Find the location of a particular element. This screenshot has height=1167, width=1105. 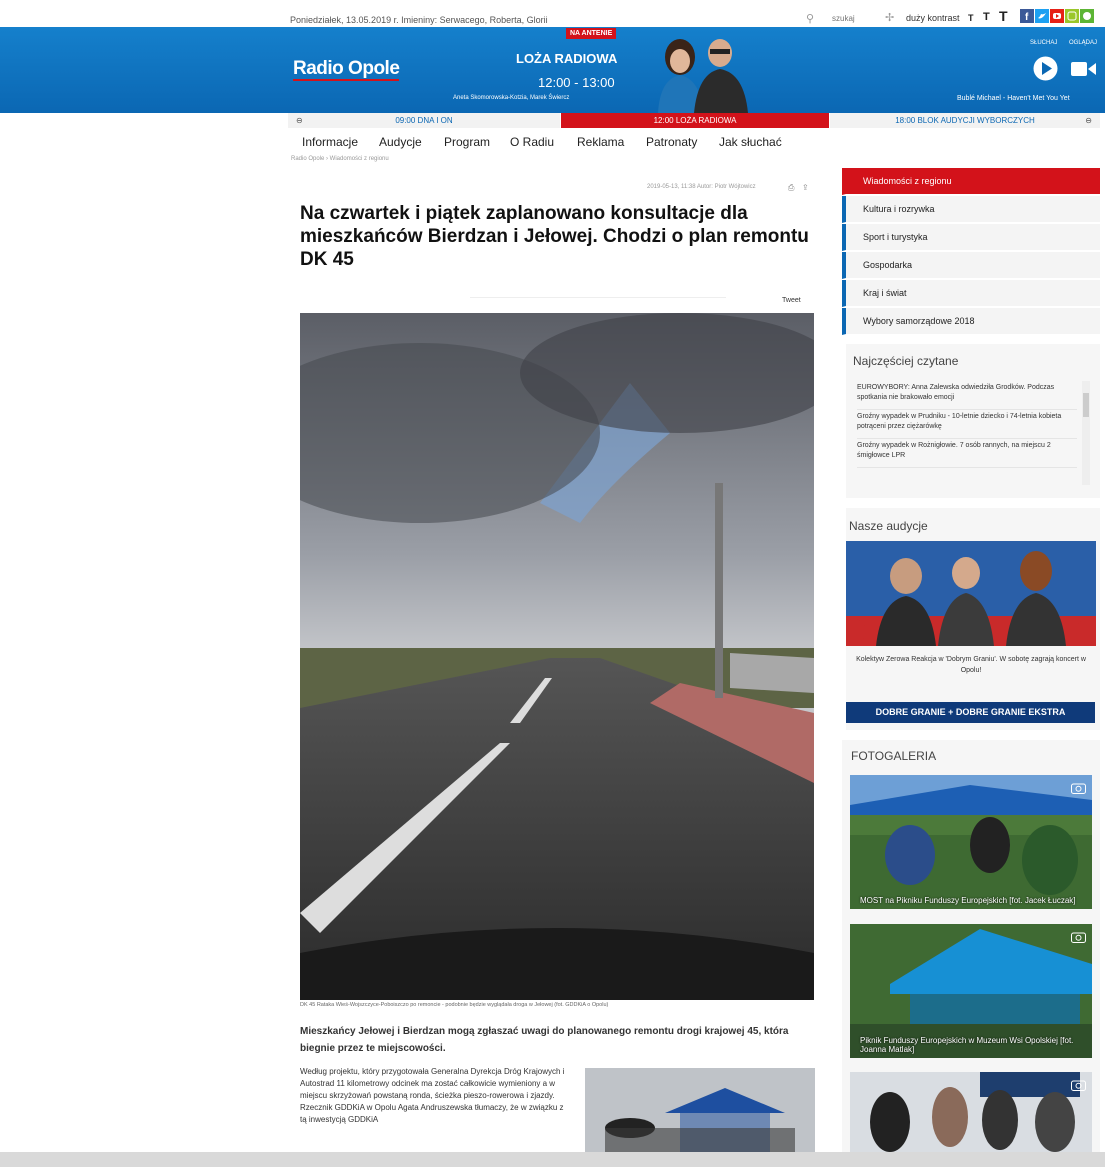

logo-text: Radio Opole is located at coordinates (346, 69).